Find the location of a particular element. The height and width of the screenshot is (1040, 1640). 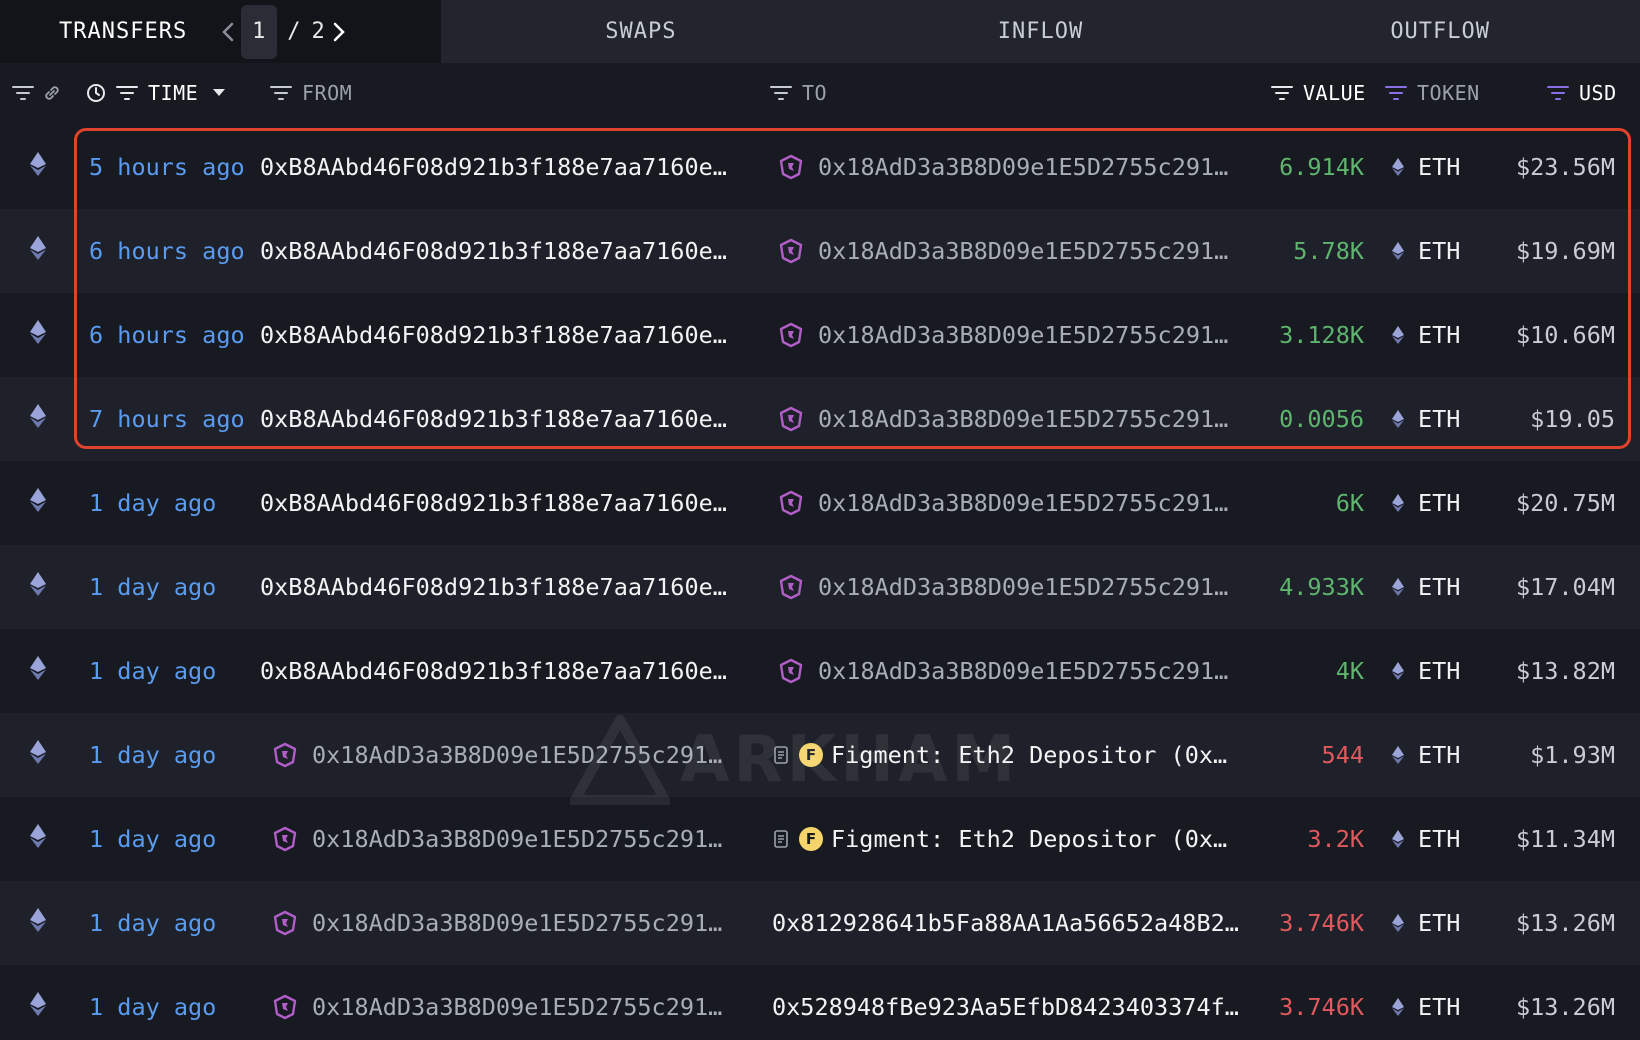

chevron-left-icon is located at coordinates (228, 32).